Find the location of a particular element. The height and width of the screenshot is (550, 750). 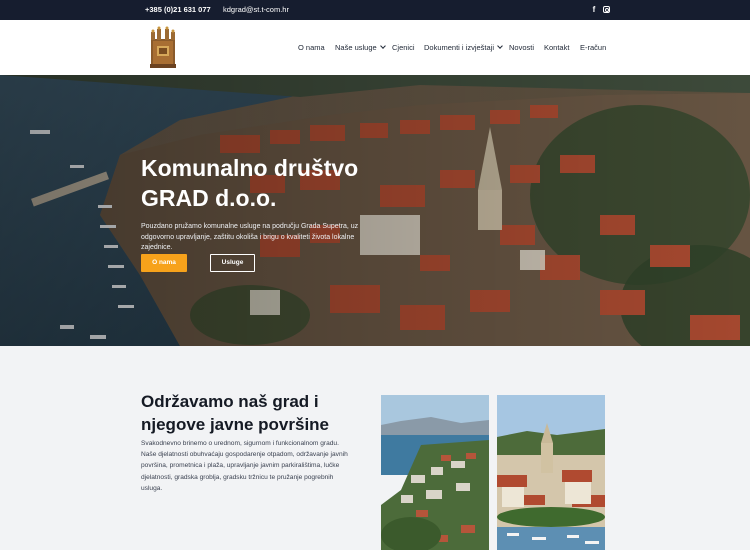

coast-photo is located at coordinates (435, 472).